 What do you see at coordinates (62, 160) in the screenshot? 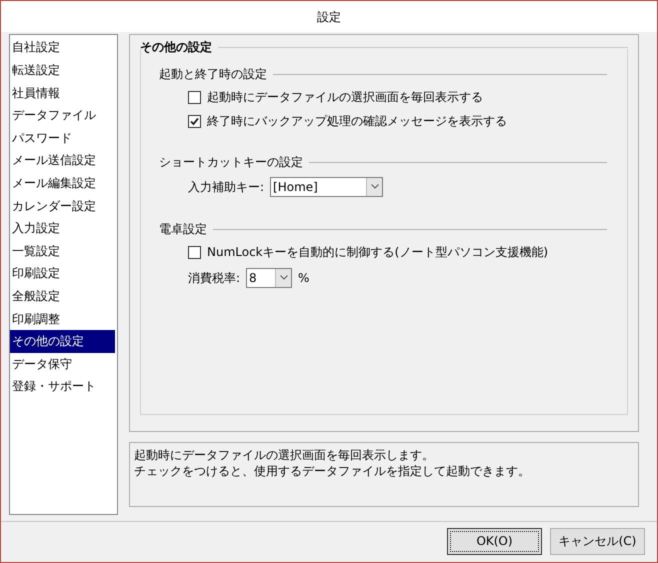
I see `sidebar-item: メール送信設定` at bounding box center [62, 160].